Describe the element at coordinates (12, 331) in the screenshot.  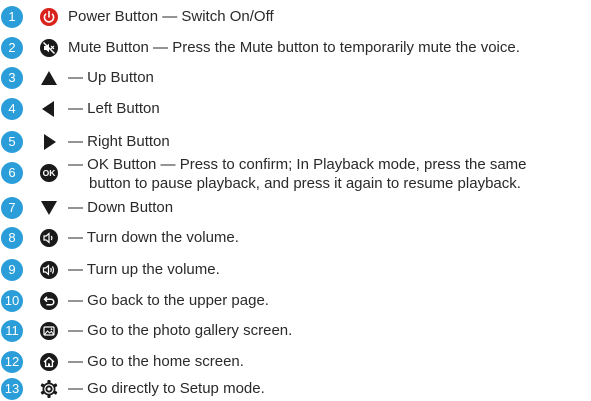
I see `number-badge: 11` at that location.